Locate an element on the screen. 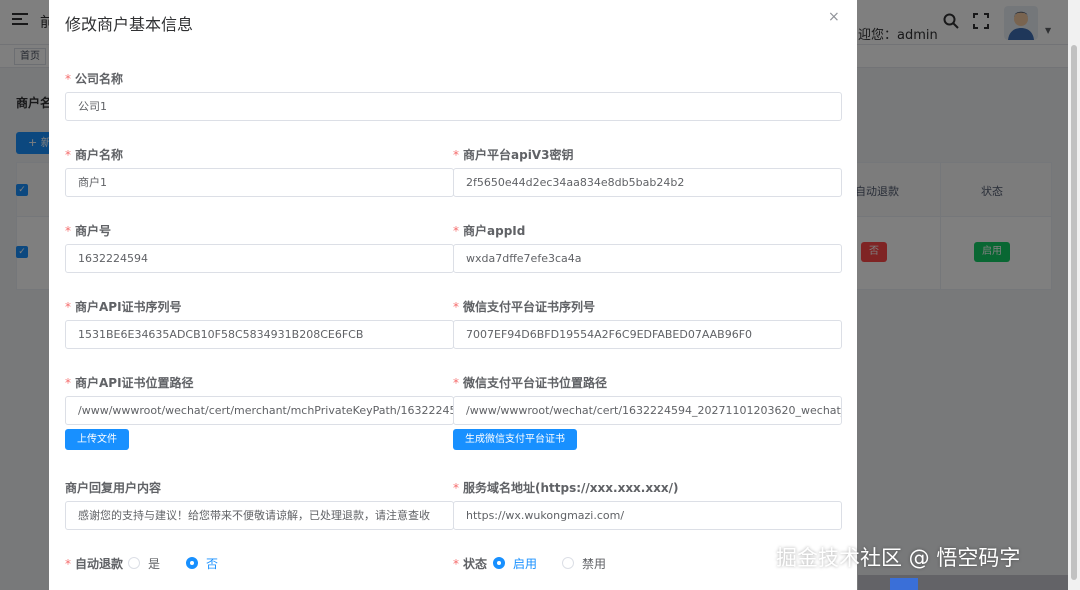 The image size is (1080, 590). appid-label: * 商户appId is located at coordinates (489, 231).